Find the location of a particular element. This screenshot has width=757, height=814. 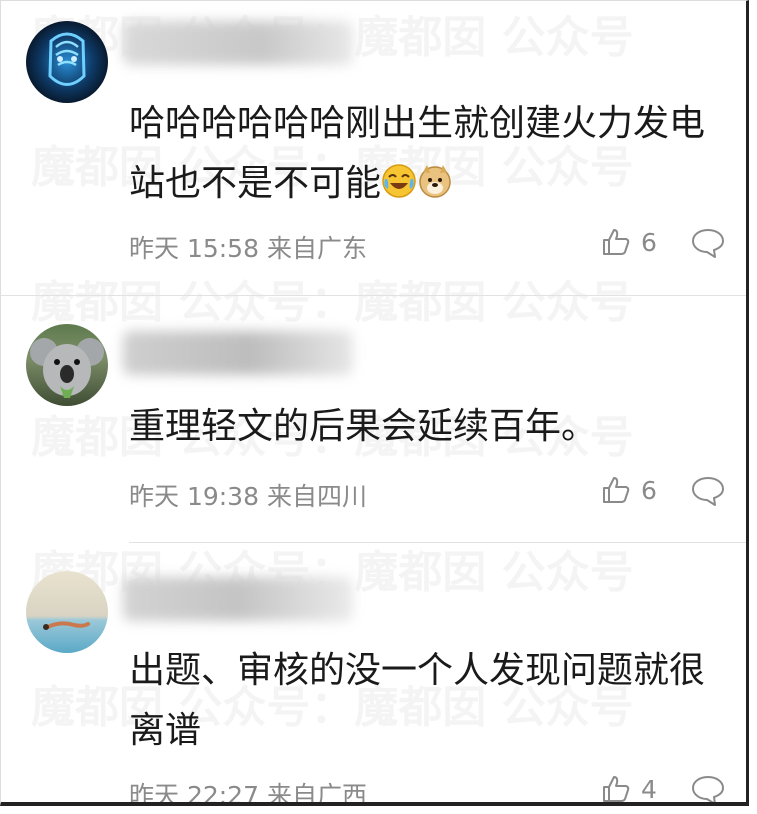

comment-meta: 昨天 22:27 来自广西 is located at coordinates (248, 791).